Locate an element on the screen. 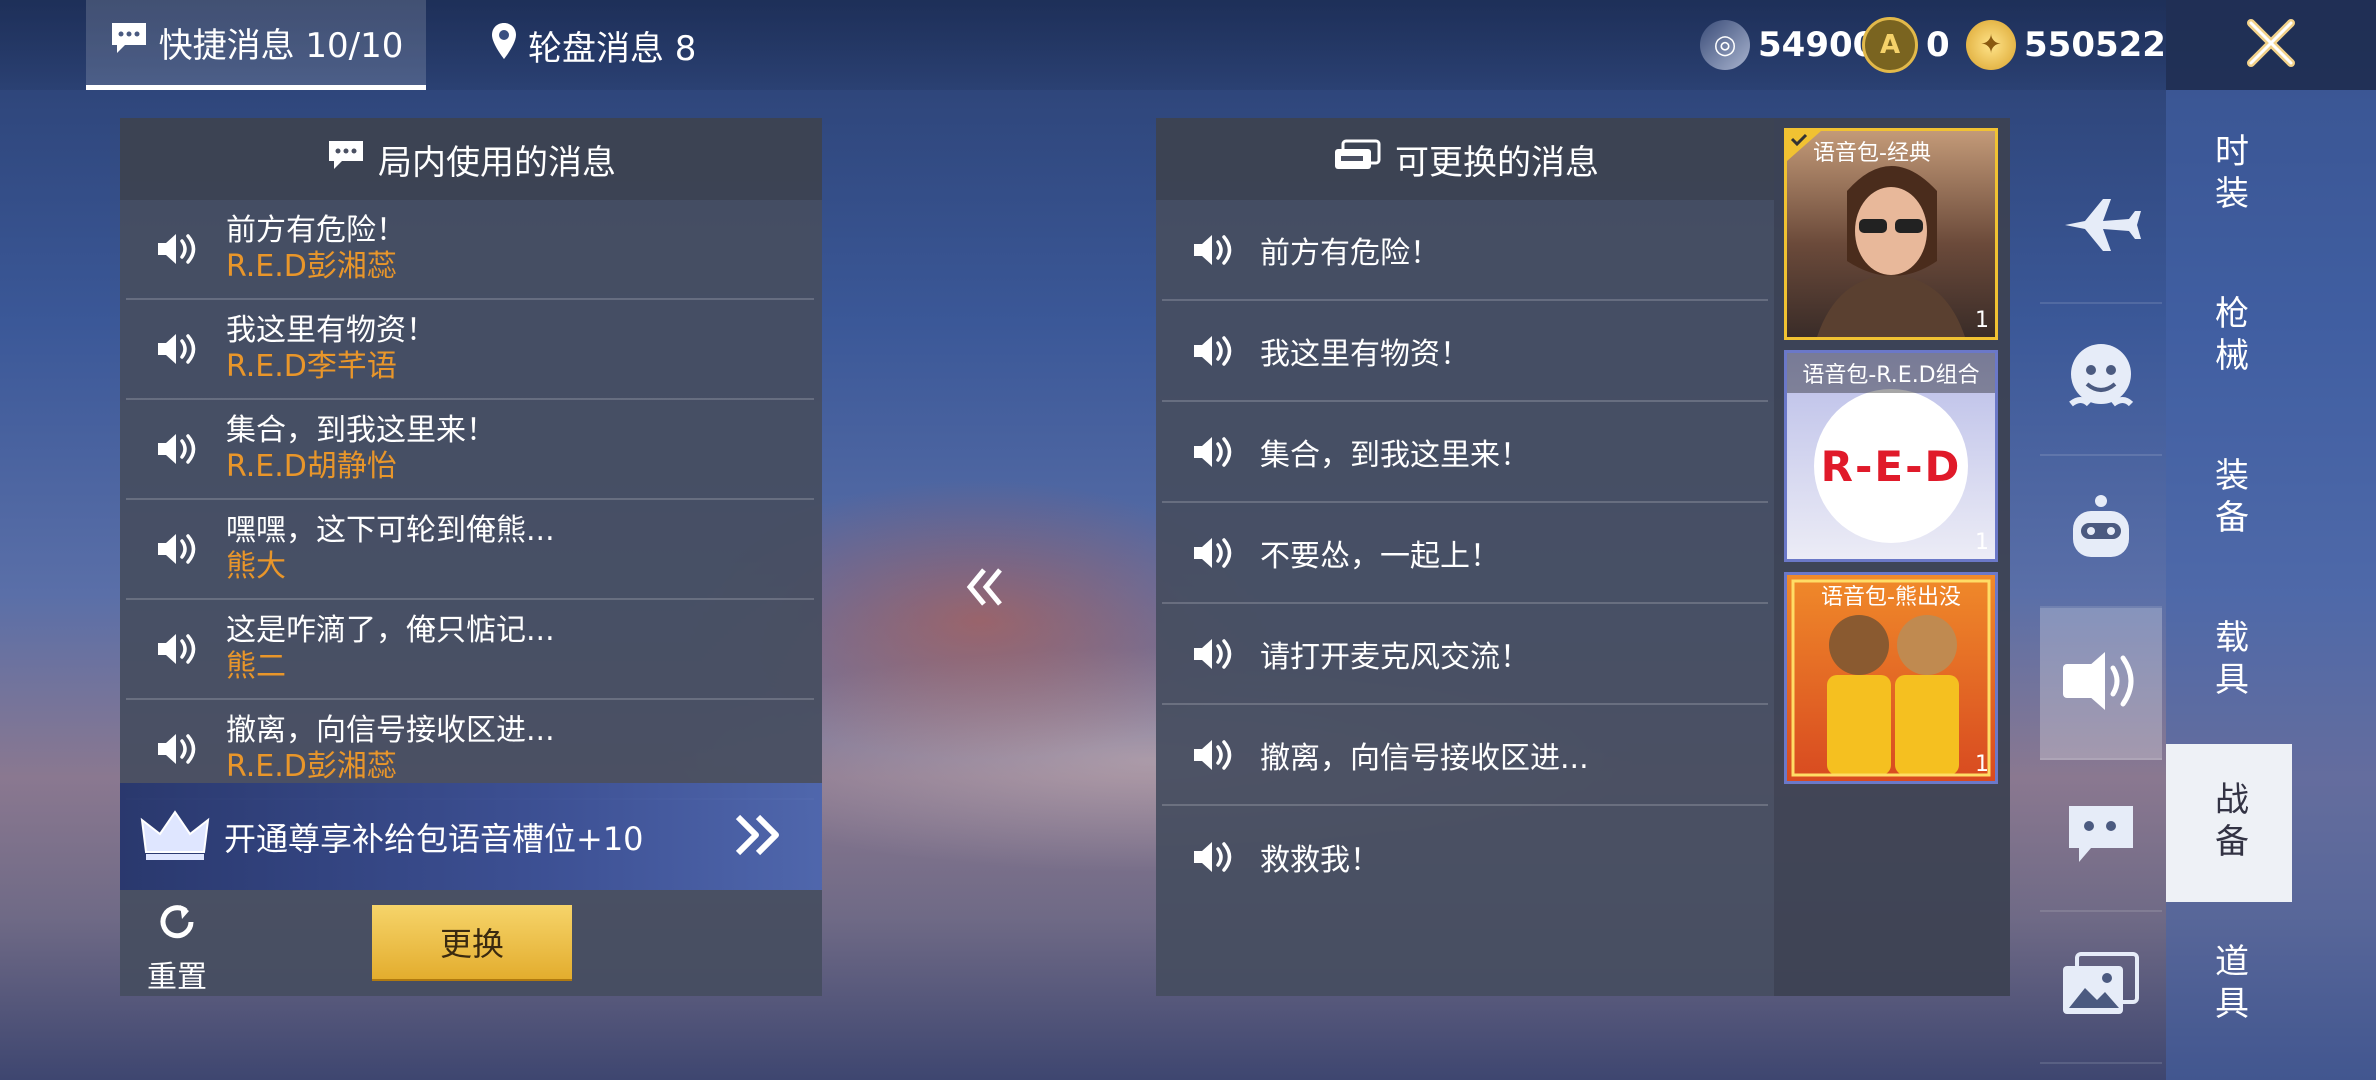 The height and width of the screenshot is (1080, 2376). list-item: 请打开麦克风交流！ is located at coordinates (1465, 654).